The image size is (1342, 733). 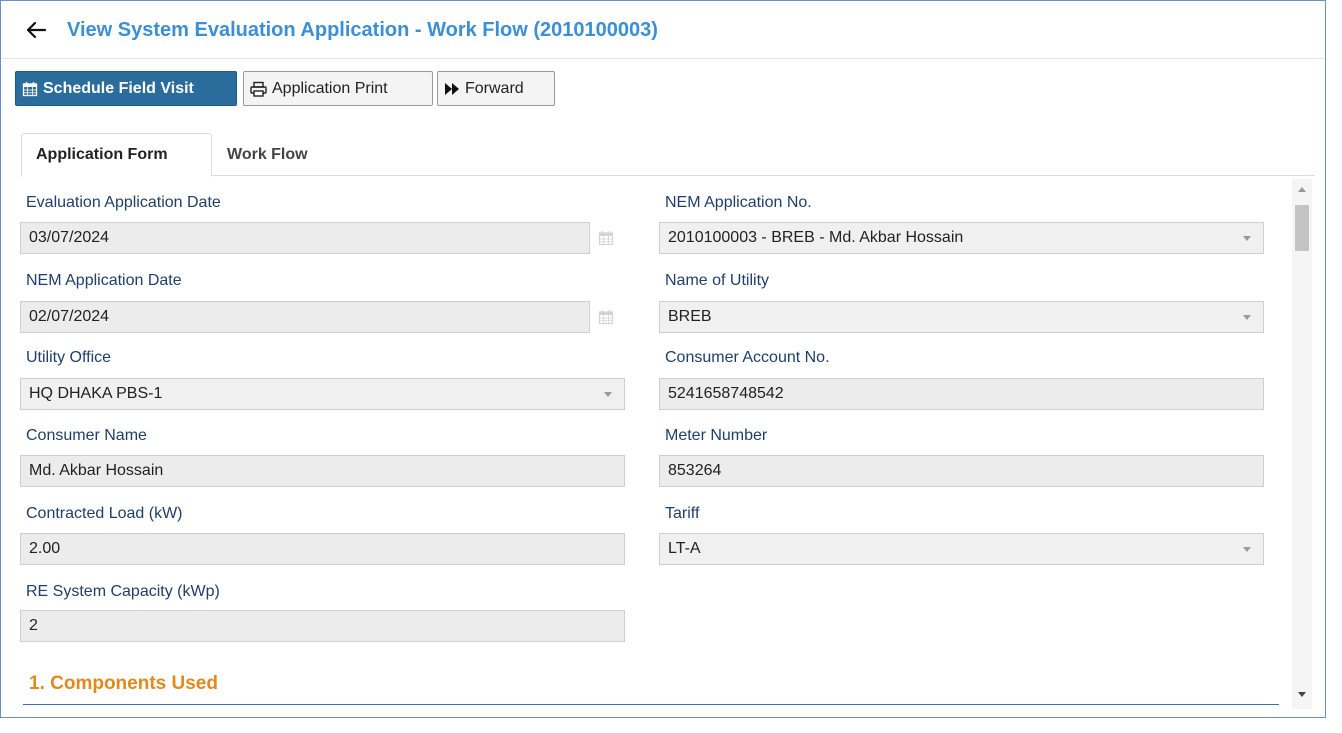 What do you see at coordinates (305, 317) in the screenshot?
I see `nem-app-date-field: 02/07/2024` at bounding box center [305, 317].